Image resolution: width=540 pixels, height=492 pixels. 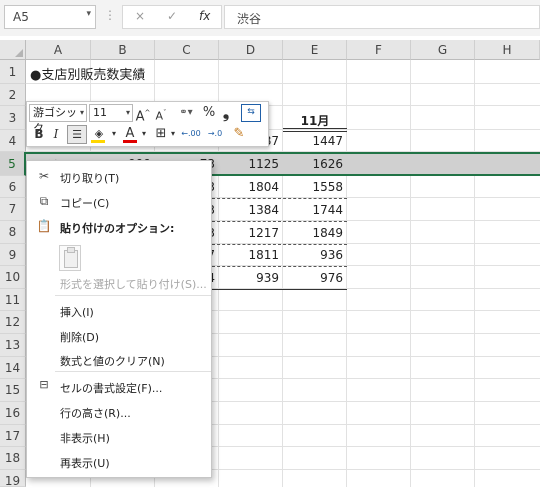 What do you see at coordinates (13, 72) in the screenshot?
I see `row-header-1: 1` at bounding box center [13, 72].